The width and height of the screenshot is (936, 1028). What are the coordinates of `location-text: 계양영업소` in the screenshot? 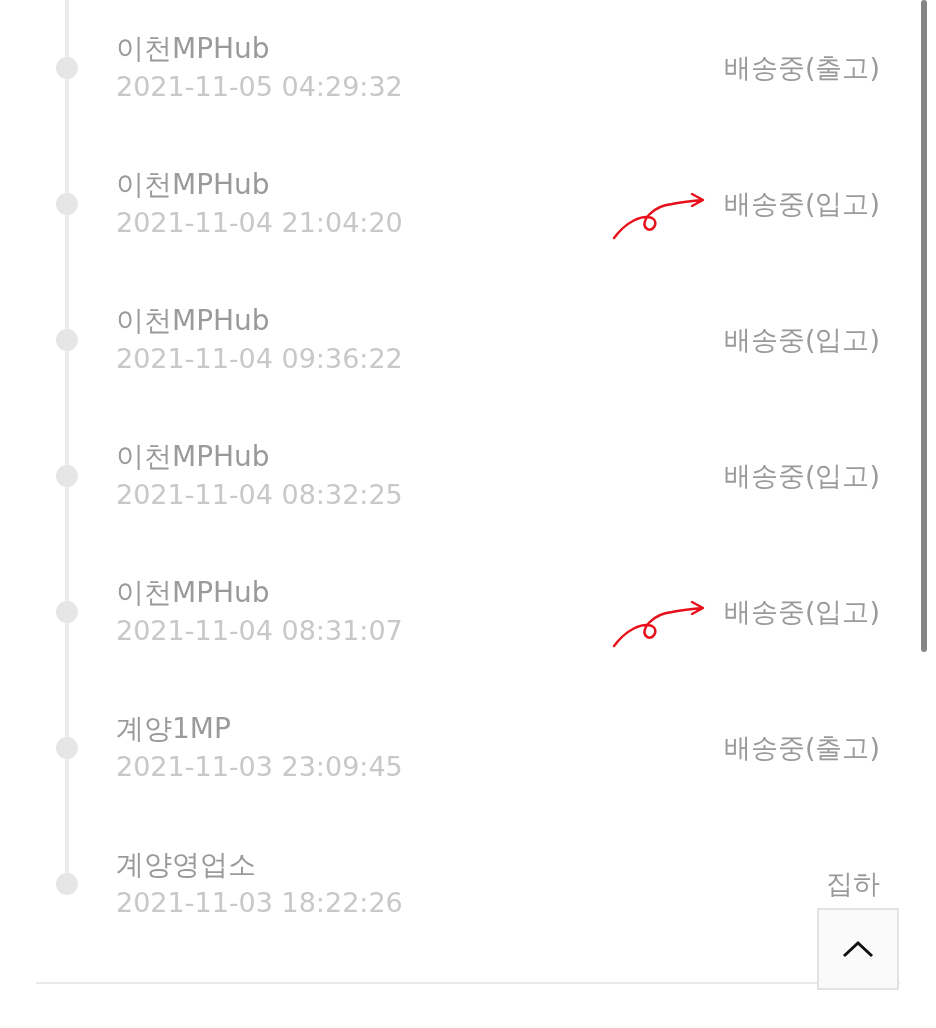 It's located at (186, 865).